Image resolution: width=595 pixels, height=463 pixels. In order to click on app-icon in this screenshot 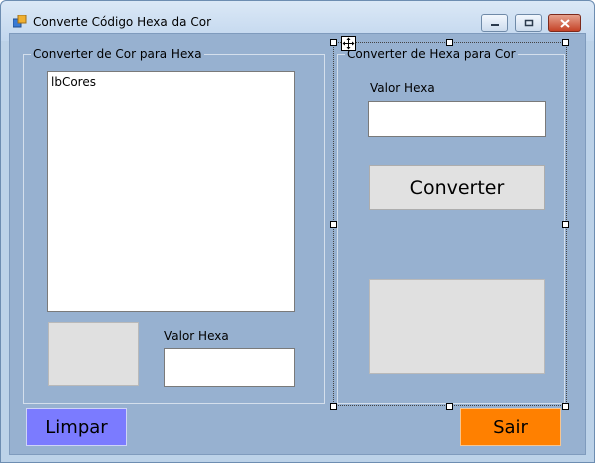, I will do `click(20, 21)`.